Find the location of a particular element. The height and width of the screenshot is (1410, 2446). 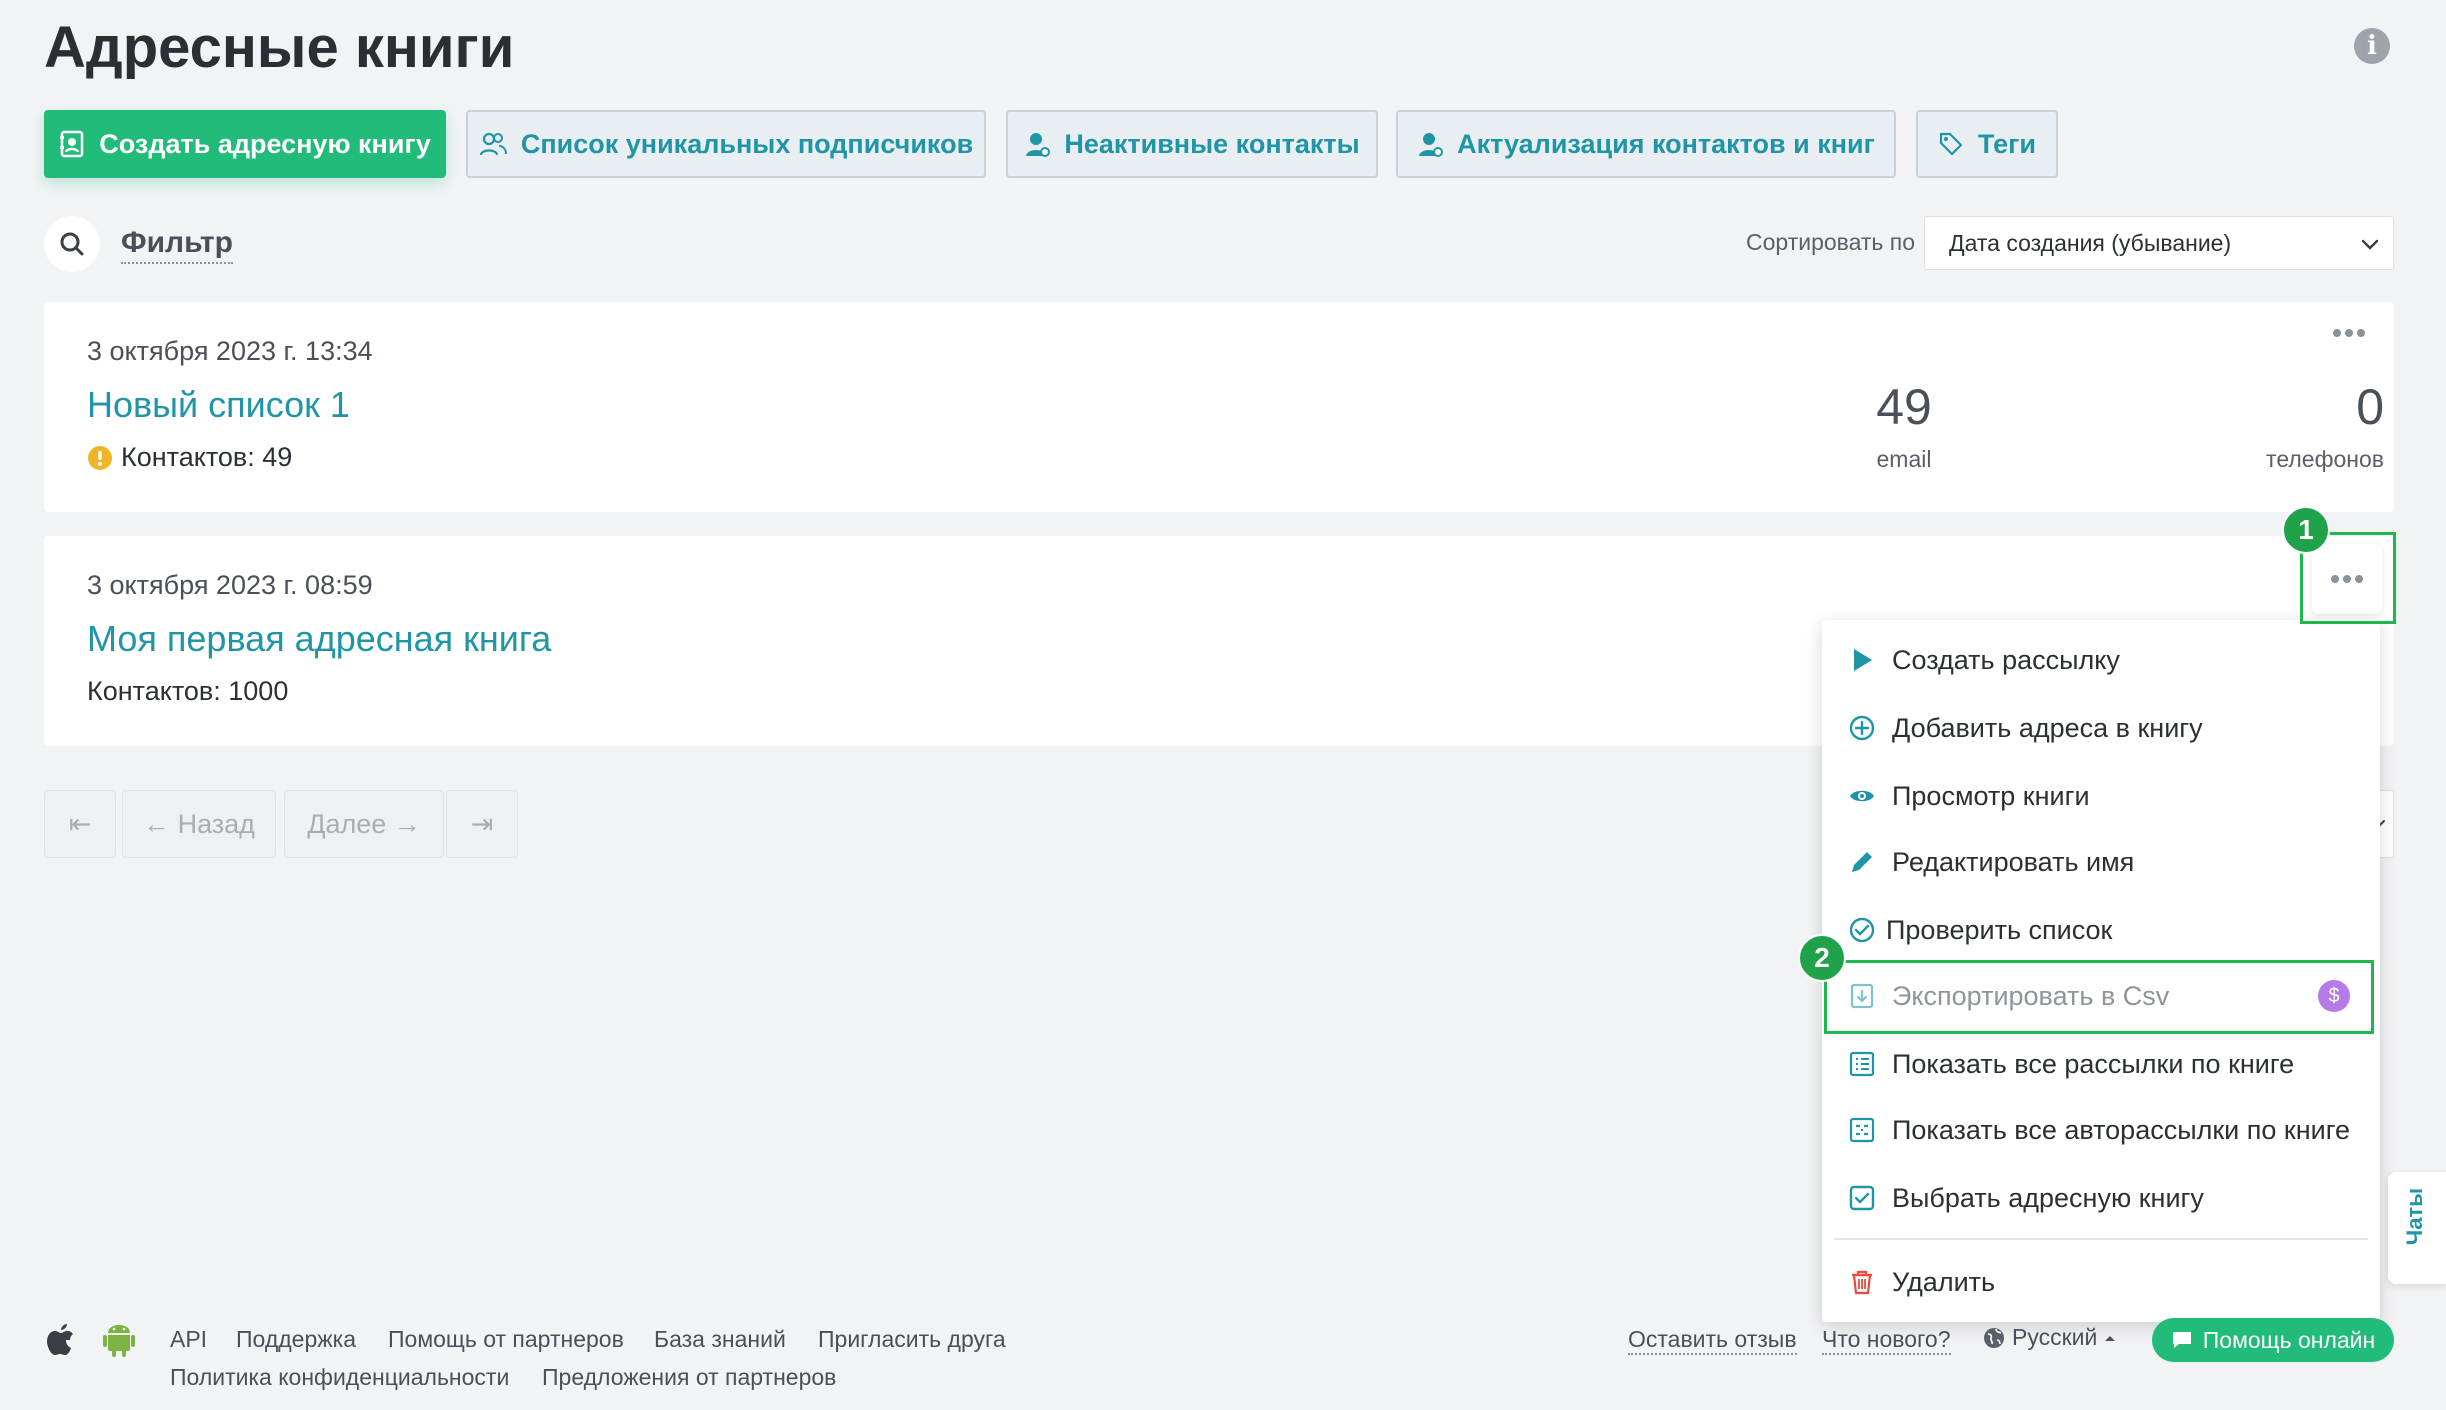

menu-item-delete: Удалить is located at coordinates (2101, 1282).